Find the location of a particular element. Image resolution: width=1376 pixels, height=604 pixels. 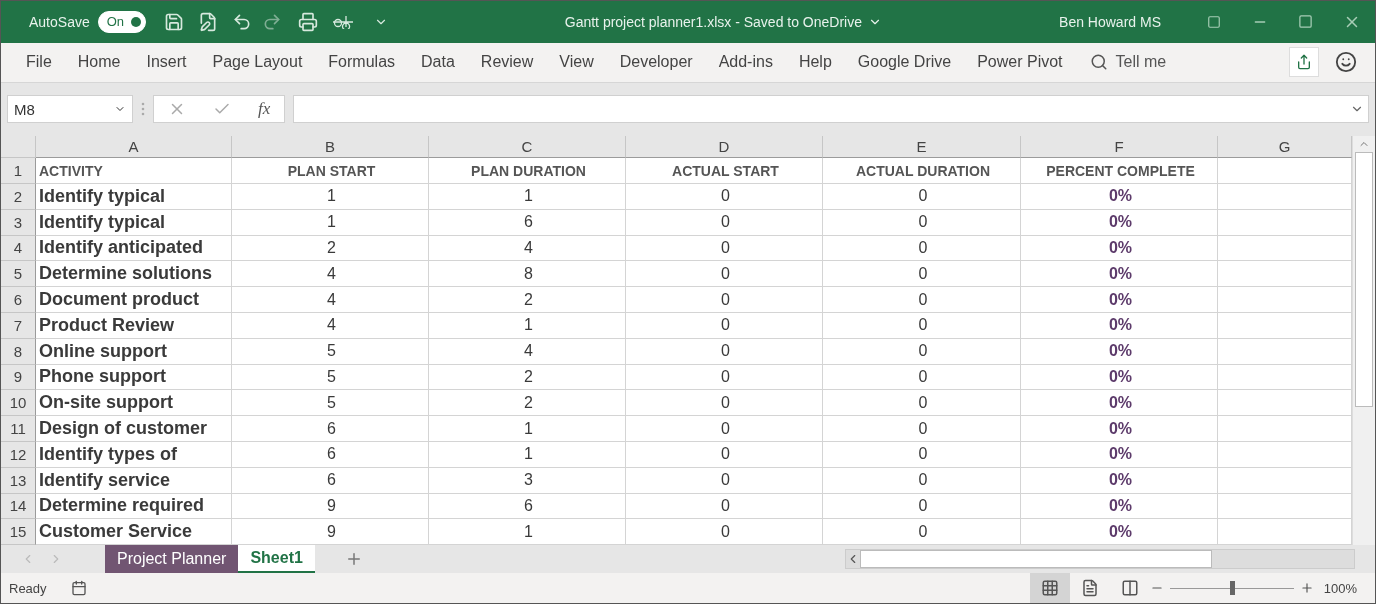

column-header: D is located at coordinates (724, 147).